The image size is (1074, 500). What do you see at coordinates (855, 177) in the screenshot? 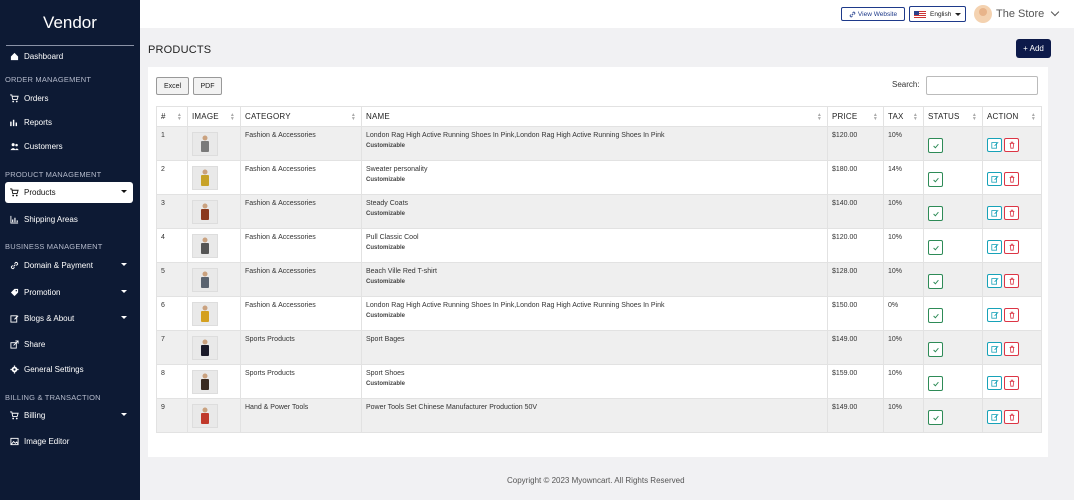
I see `product-price: $180.00` at bounding box center [855, 177].